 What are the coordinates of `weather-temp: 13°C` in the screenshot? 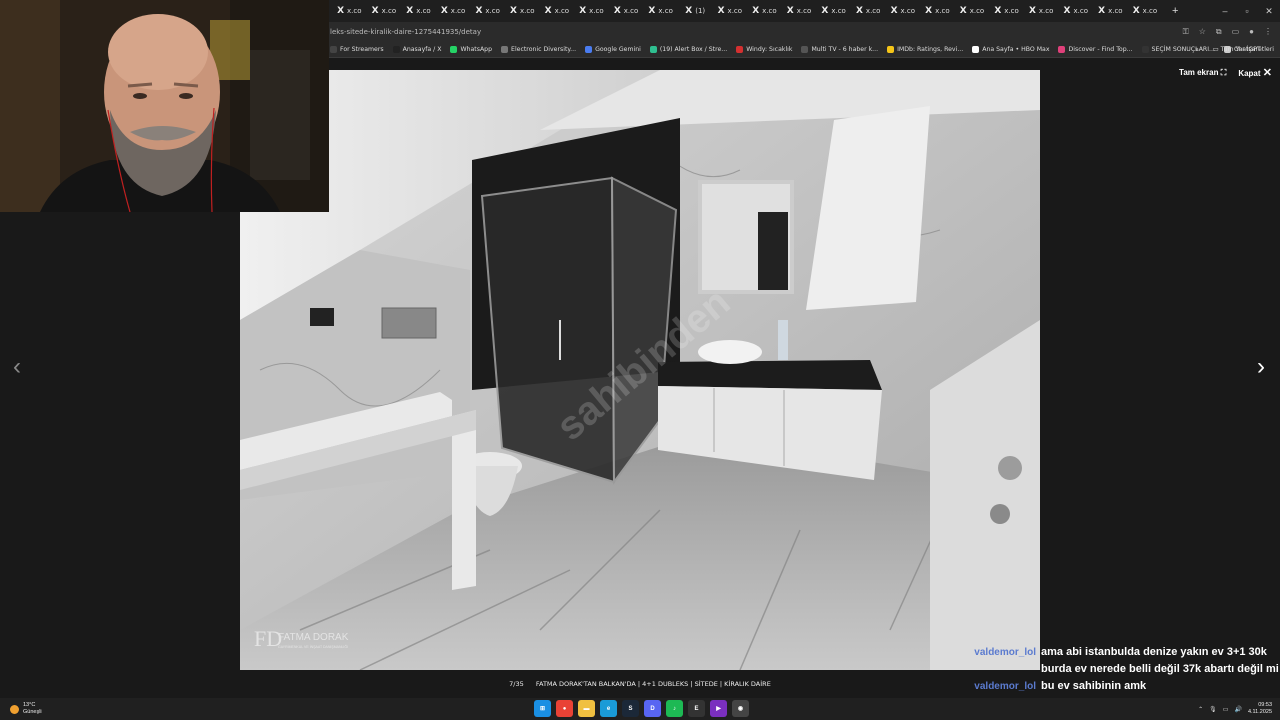 It's located at (29, 705).